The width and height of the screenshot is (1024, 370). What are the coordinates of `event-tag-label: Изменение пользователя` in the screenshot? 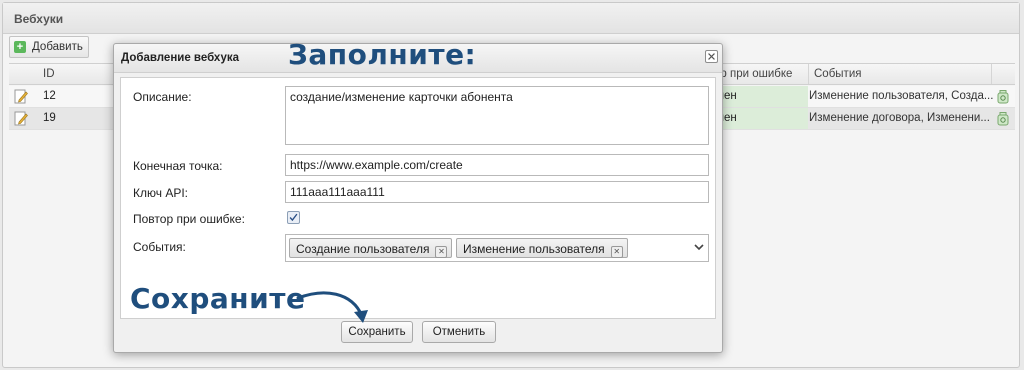 It's located at (534, 249).